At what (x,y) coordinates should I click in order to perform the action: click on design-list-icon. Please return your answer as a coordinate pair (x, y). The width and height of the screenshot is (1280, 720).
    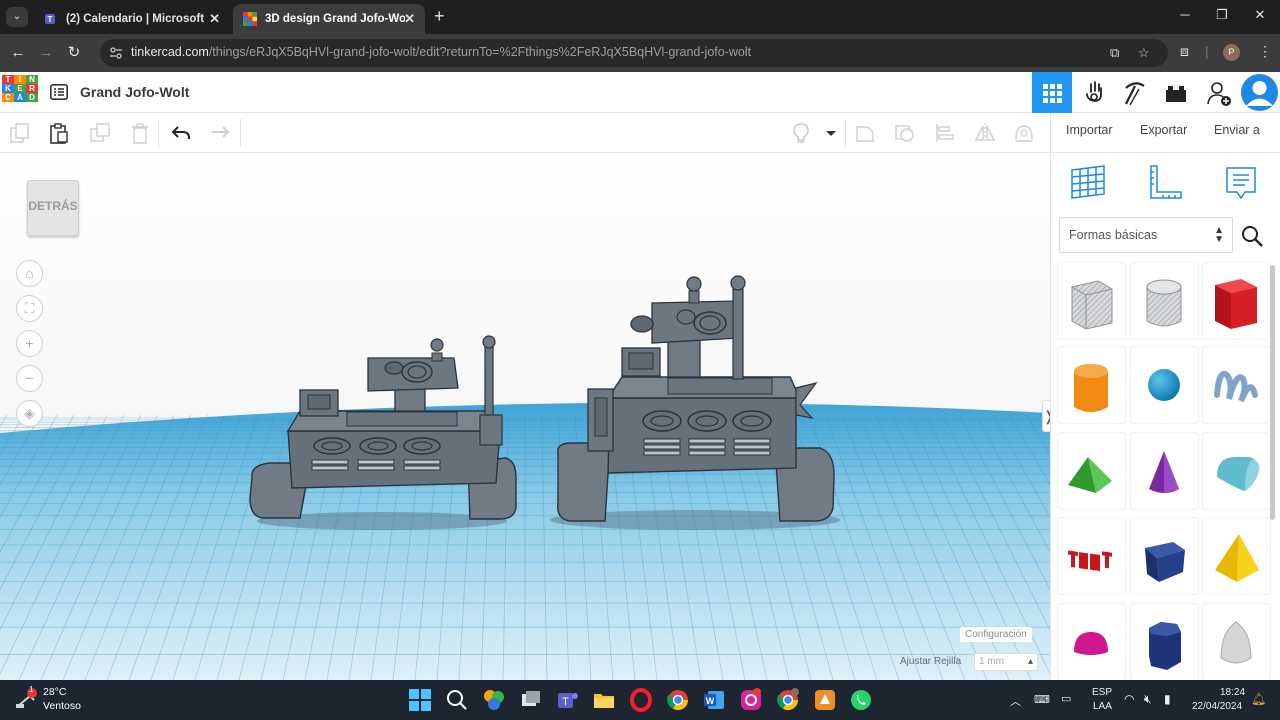
    Looking at the image, I should click on (59, 92).